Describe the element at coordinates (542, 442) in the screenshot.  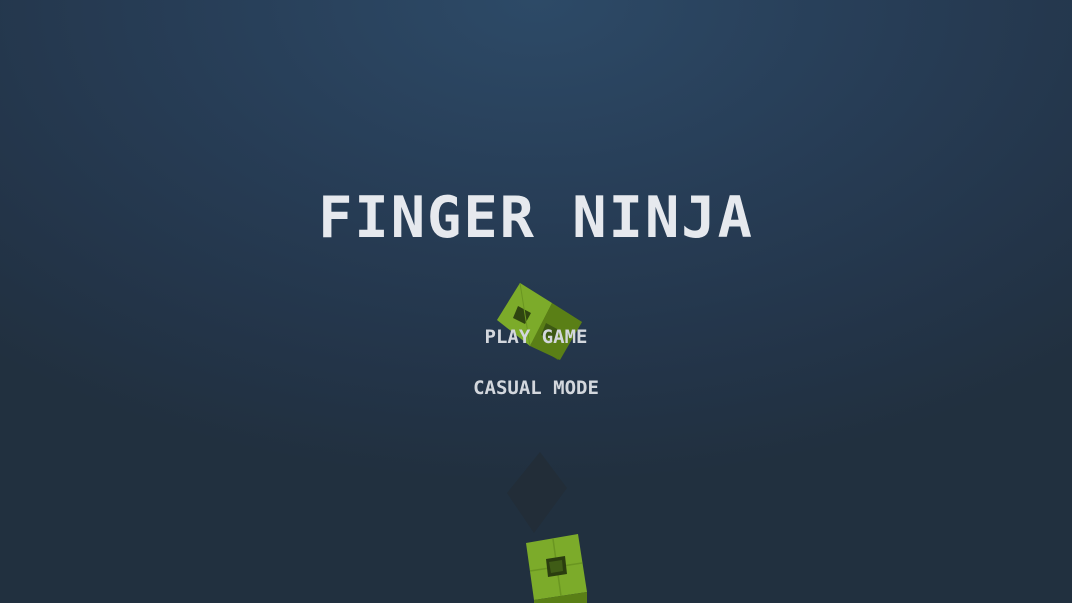
I see `game-scene` at that location.